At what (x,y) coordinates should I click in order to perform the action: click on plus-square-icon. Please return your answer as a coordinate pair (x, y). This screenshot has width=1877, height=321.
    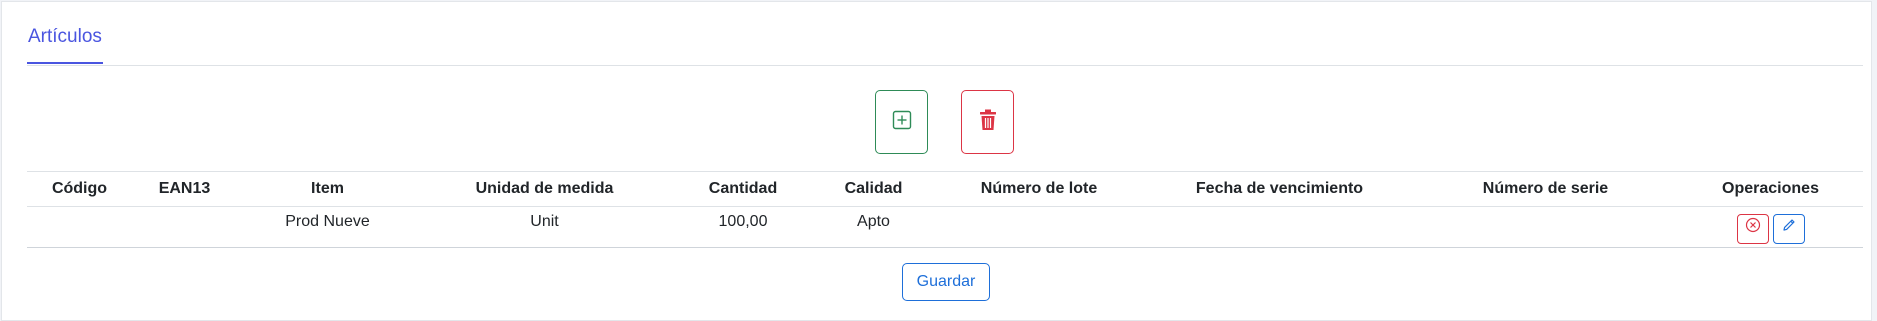
    Looking at the image, I should click on (902, 122).